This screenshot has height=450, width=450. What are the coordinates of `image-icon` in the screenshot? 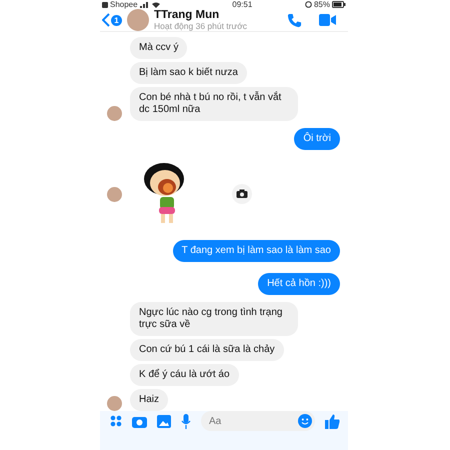 It's located at (164, 421).